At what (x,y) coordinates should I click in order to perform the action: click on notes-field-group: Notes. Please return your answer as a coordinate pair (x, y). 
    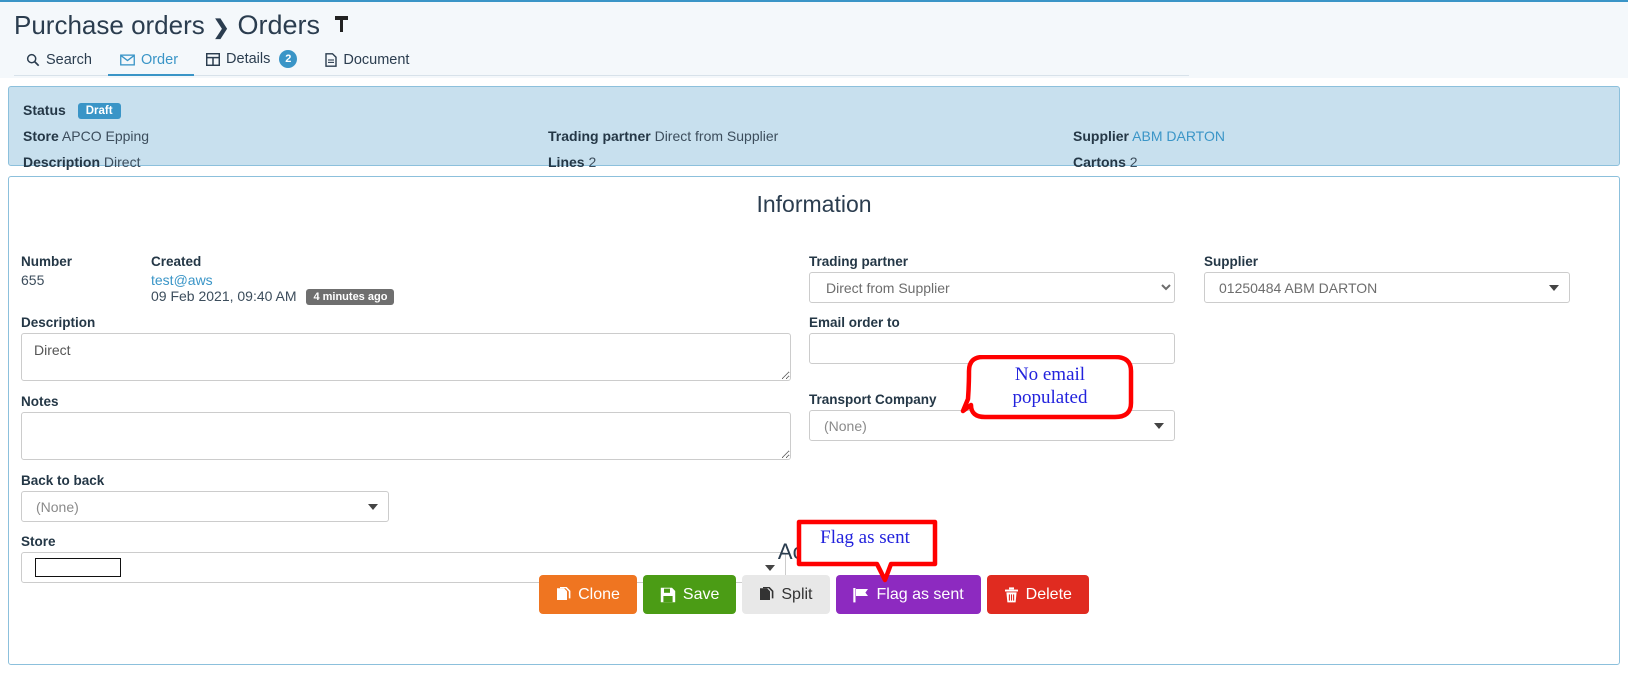
    Looking at the image, I should click on (406, 428).